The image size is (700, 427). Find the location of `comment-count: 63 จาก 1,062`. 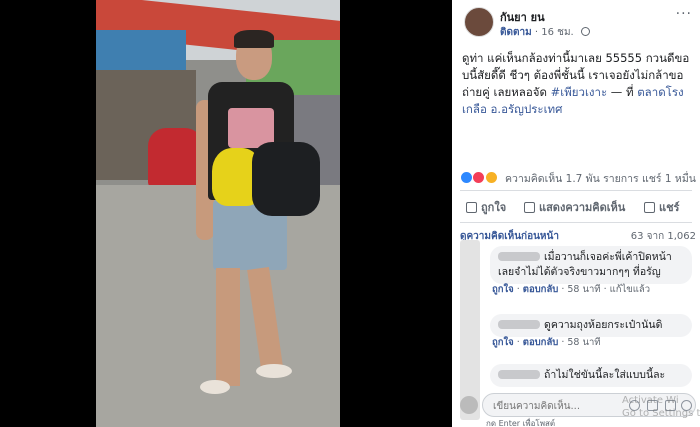

comment-count: 63 จาก 1,062 is located at coordinates (663, 236).